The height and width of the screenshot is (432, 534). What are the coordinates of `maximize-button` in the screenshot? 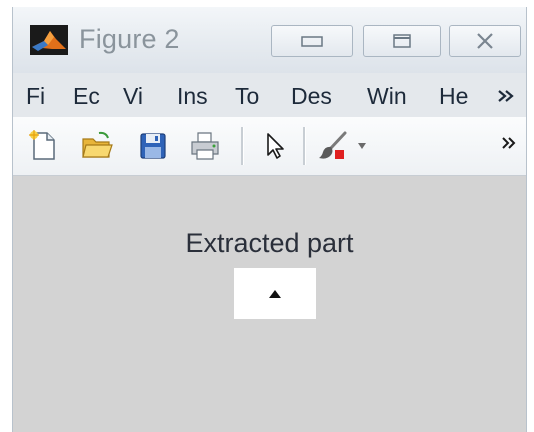 It's located at (402, 41).